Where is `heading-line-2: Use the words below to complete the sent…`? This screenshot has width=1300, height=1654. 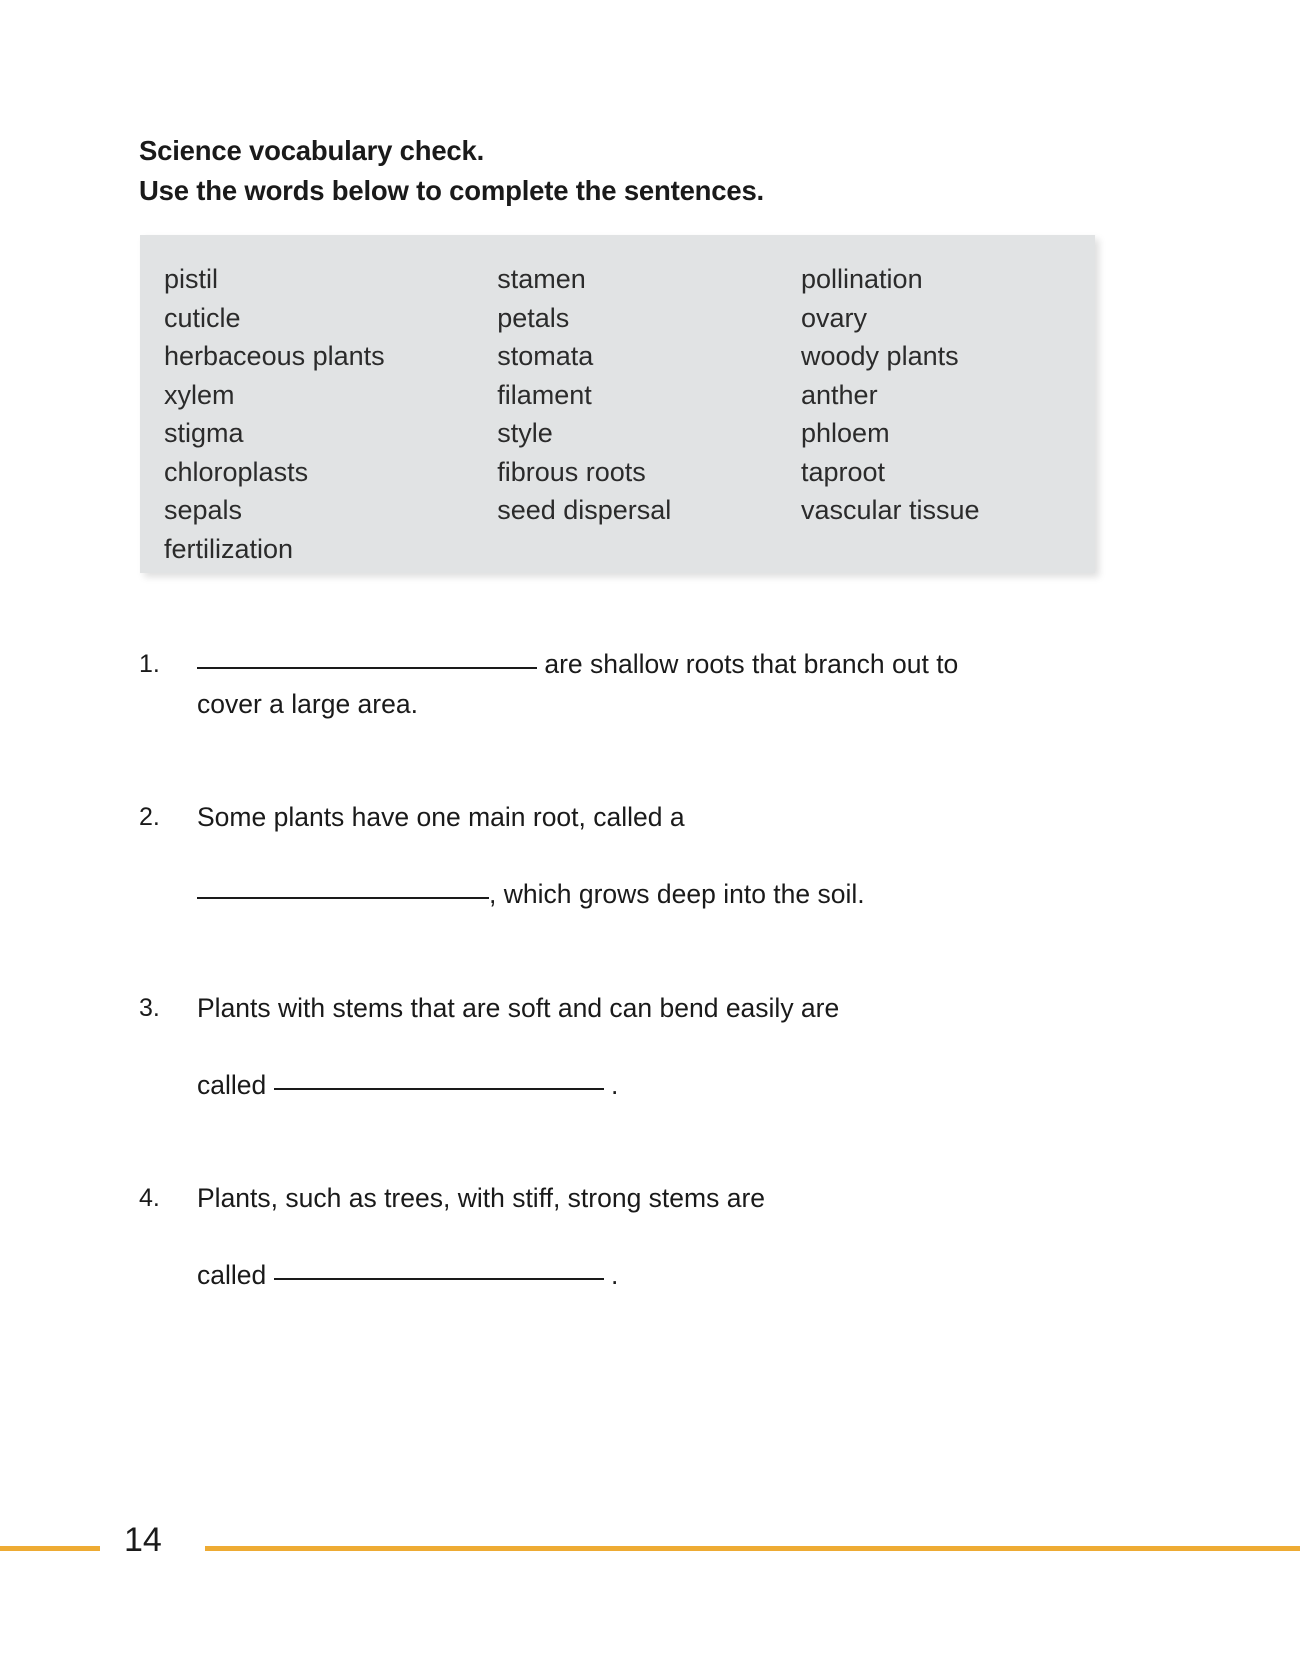
heading-line-2: Use the words below to complete the sent… is located at coordinates (451, 190).